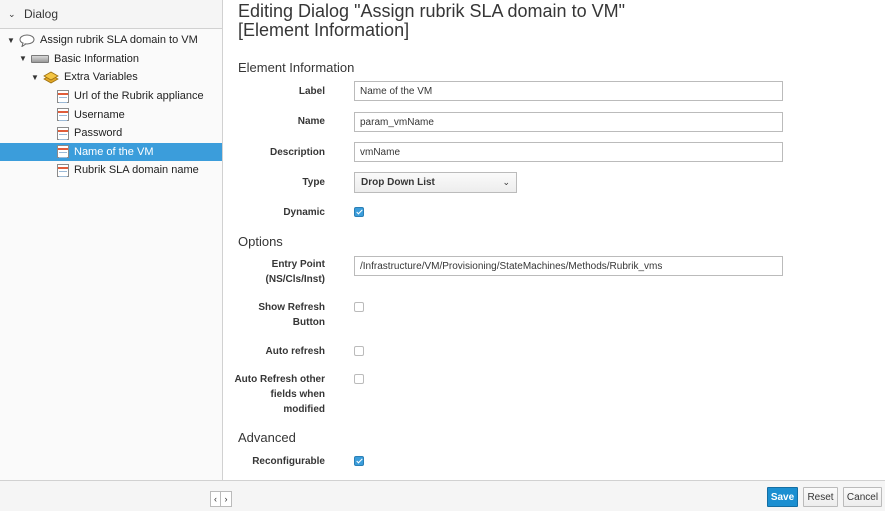  I want to click on auto-refresh-field-label: Auto refresh, so click(295, 351).